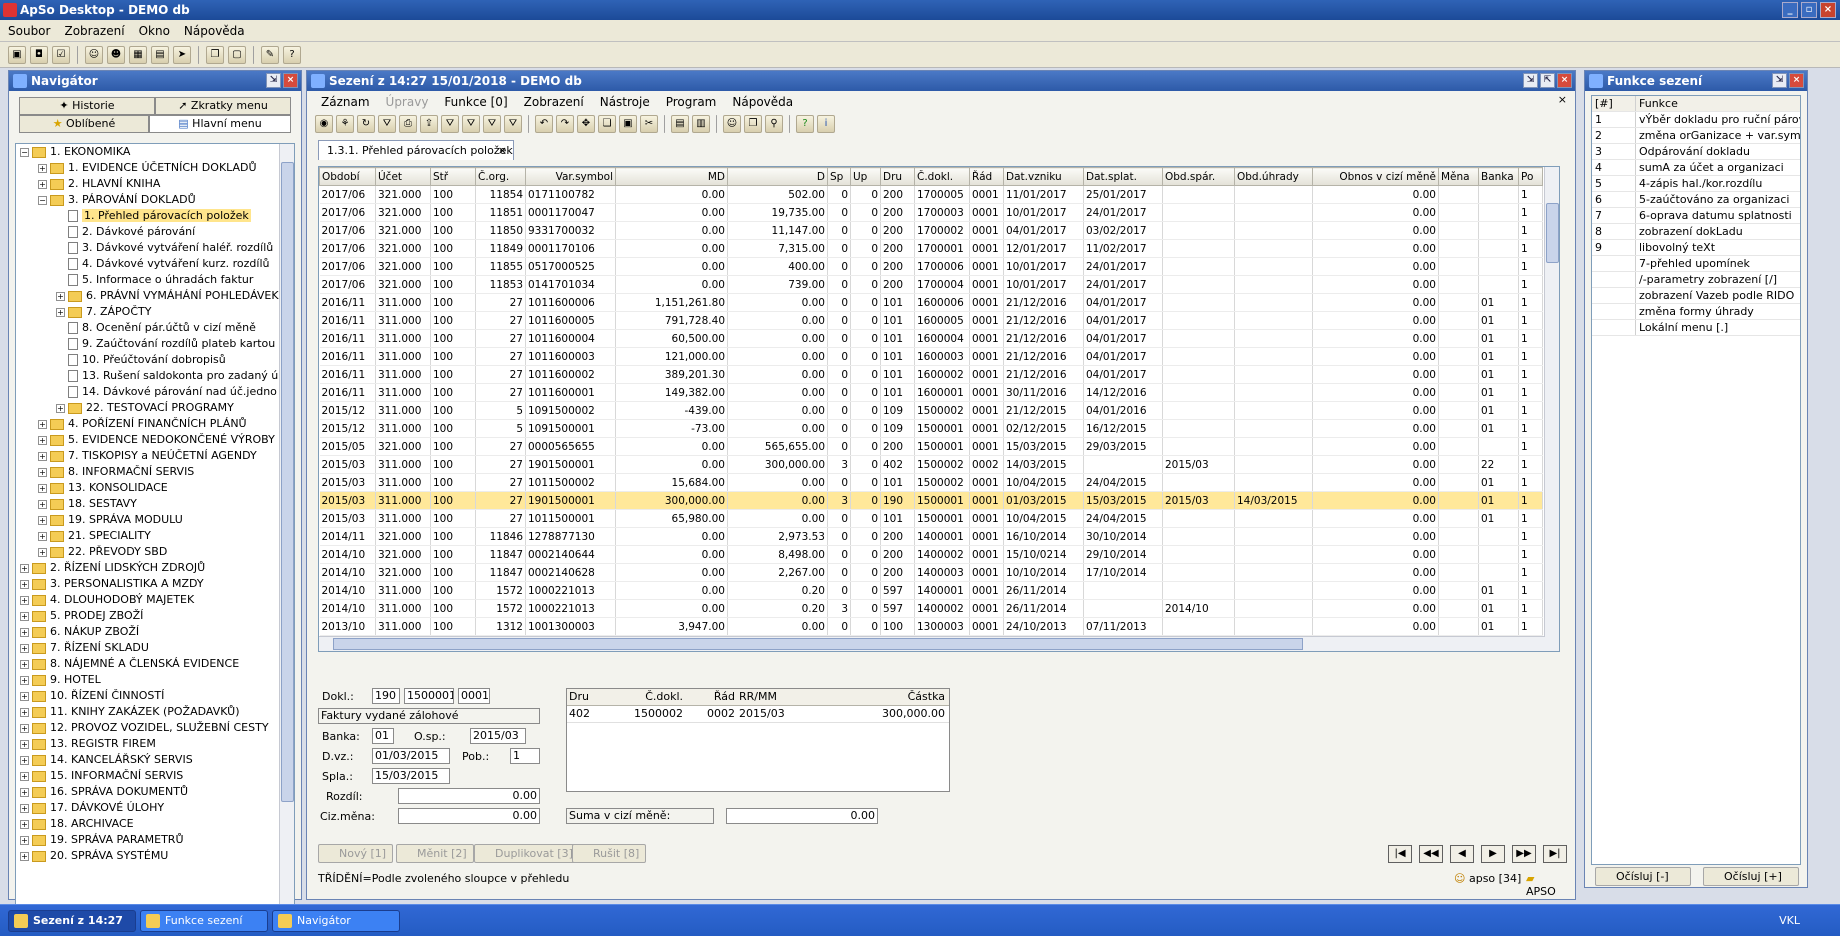 The width and height of the screenshot is (1840, 936). Describe the element at coordinates (897, 176) in the screenshot. I see `column-header: Dru` at that location.